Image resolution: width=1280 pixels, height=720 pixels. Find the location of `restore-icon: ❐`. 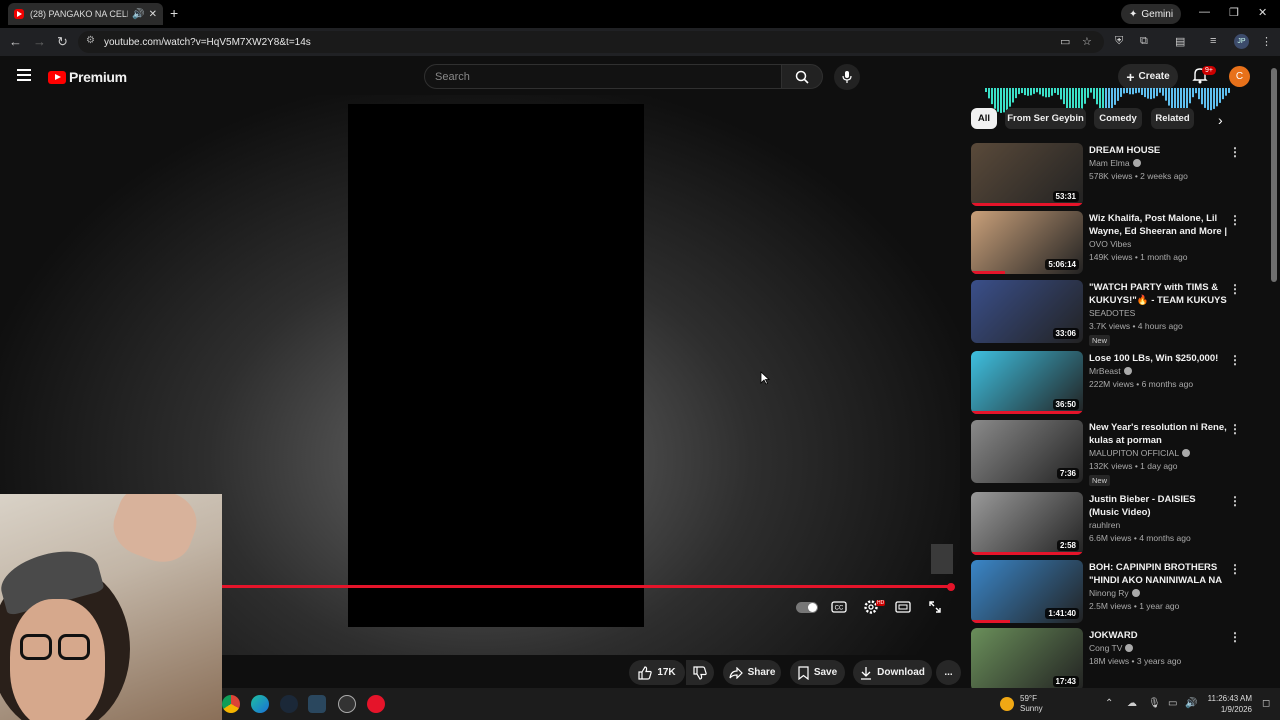

restore-icon: ❐ is located at coordinates (1234, 12).